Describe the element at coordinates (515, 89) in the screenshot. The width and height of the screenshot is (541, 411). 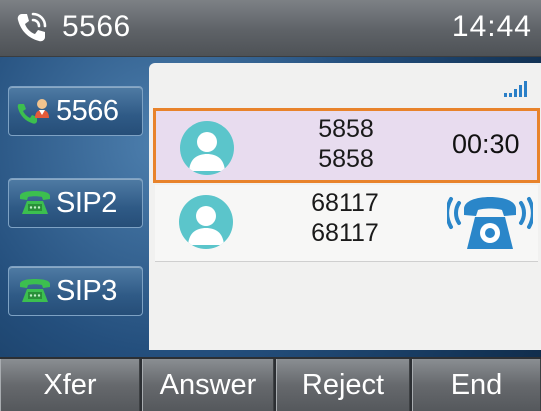
I see `signal-strength-icon` at that location.